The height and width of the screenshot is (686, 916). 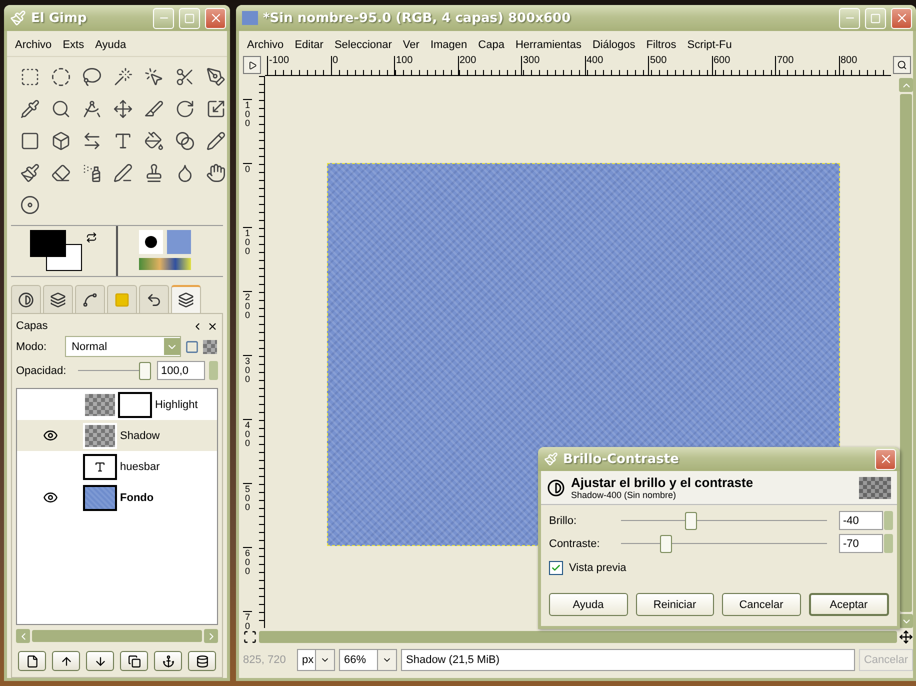 What do you see at coordinates (743, 65) in the screenshot?
I see `ruler-label: 600` at bounding box center [743, 65].